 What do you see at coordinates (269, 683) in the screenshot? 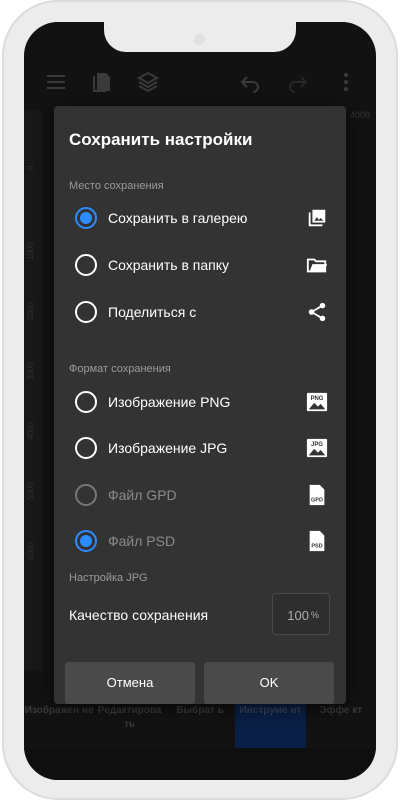
I see `ok-button: OK` at bounding box center [269, 683].